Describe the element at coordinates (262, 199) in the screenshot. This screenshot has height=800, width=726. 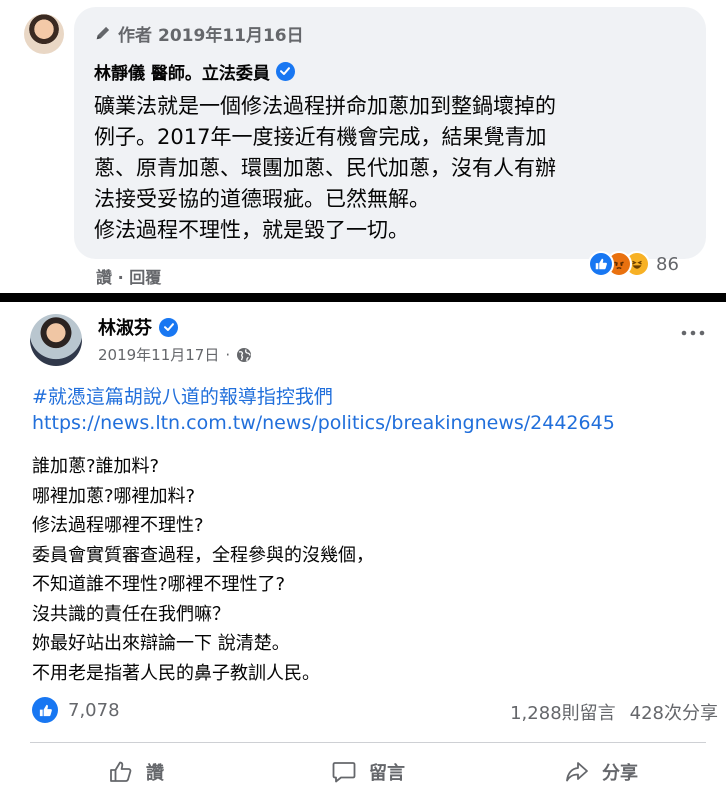
I see `comment-line: 法接受妥協的道德瑕疵。已然無解。` at that location.